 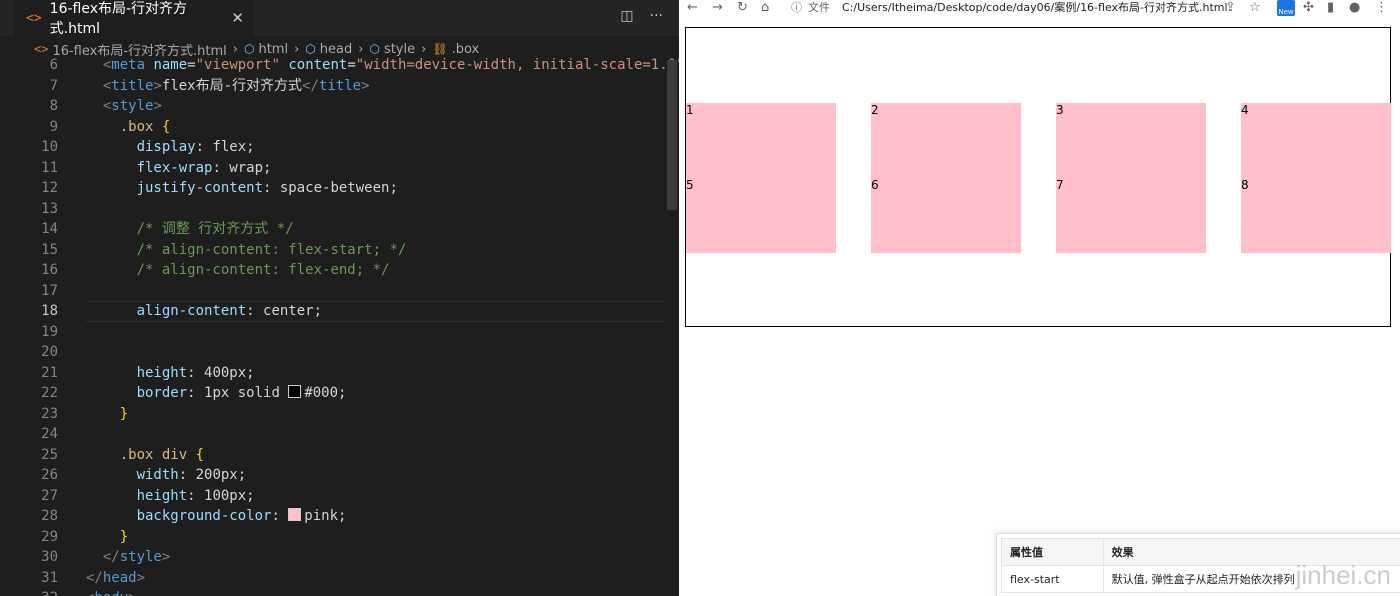 I want to click on code-line: 10 display: flex;, so click(x=339, y=147).